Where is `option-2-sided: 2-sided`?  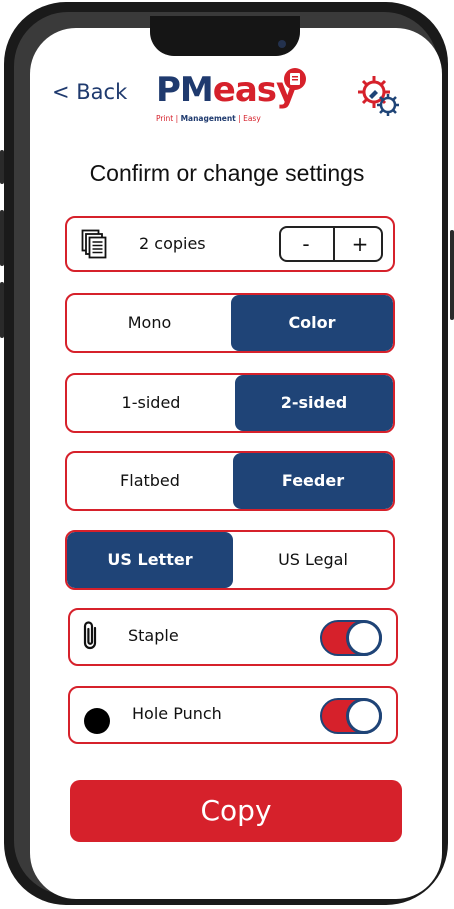
option-2-sided: 2-sided is located at coordinates (314, 403).